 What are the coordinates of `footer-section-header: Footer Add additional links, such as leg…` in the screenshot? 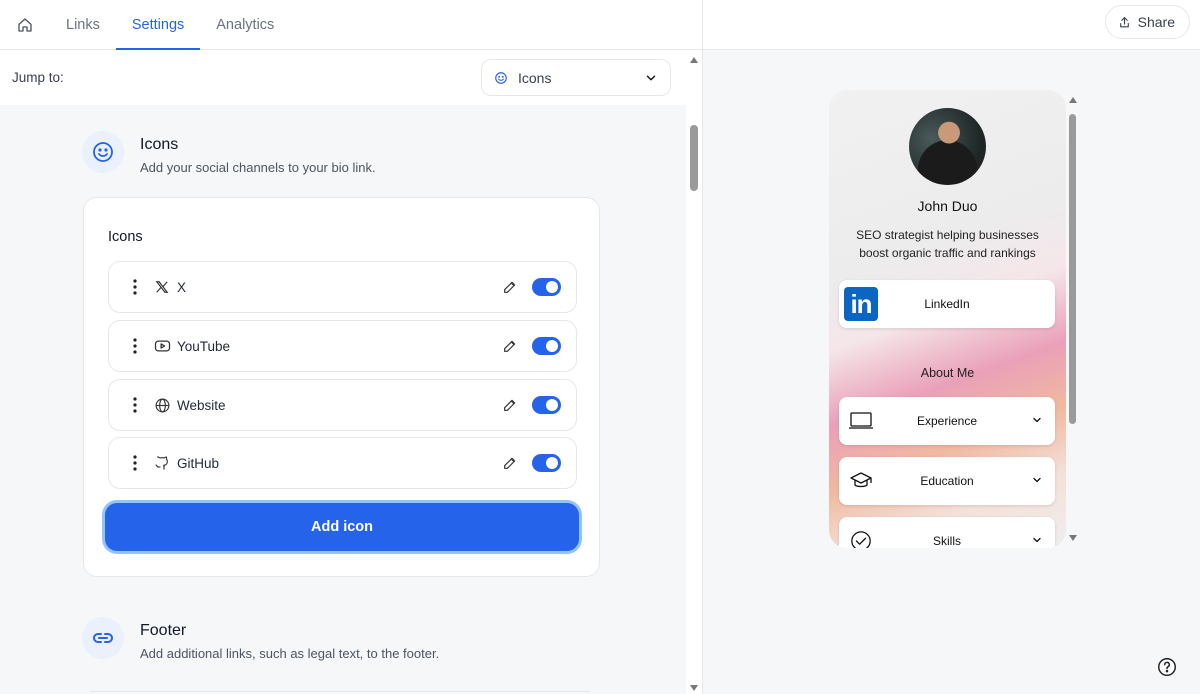 It's located at (261, 639).